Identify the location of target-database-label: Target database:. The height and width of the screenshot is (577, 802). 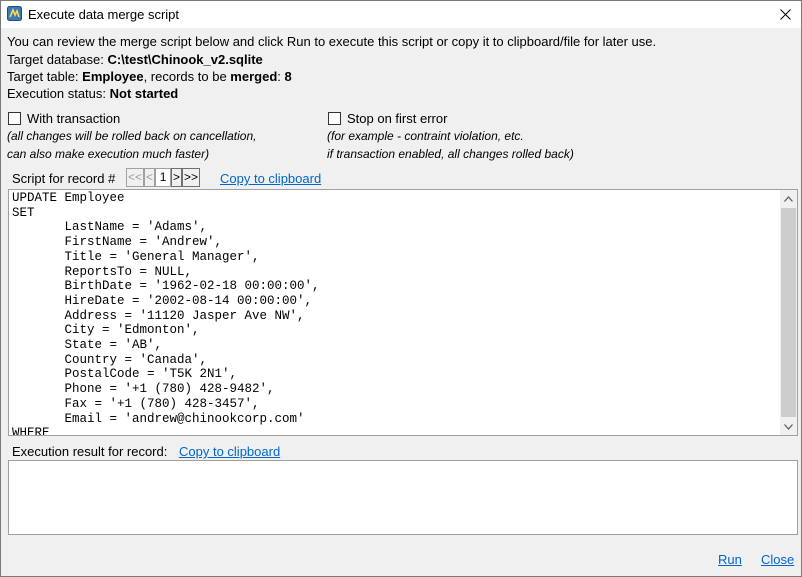
(57, 59).